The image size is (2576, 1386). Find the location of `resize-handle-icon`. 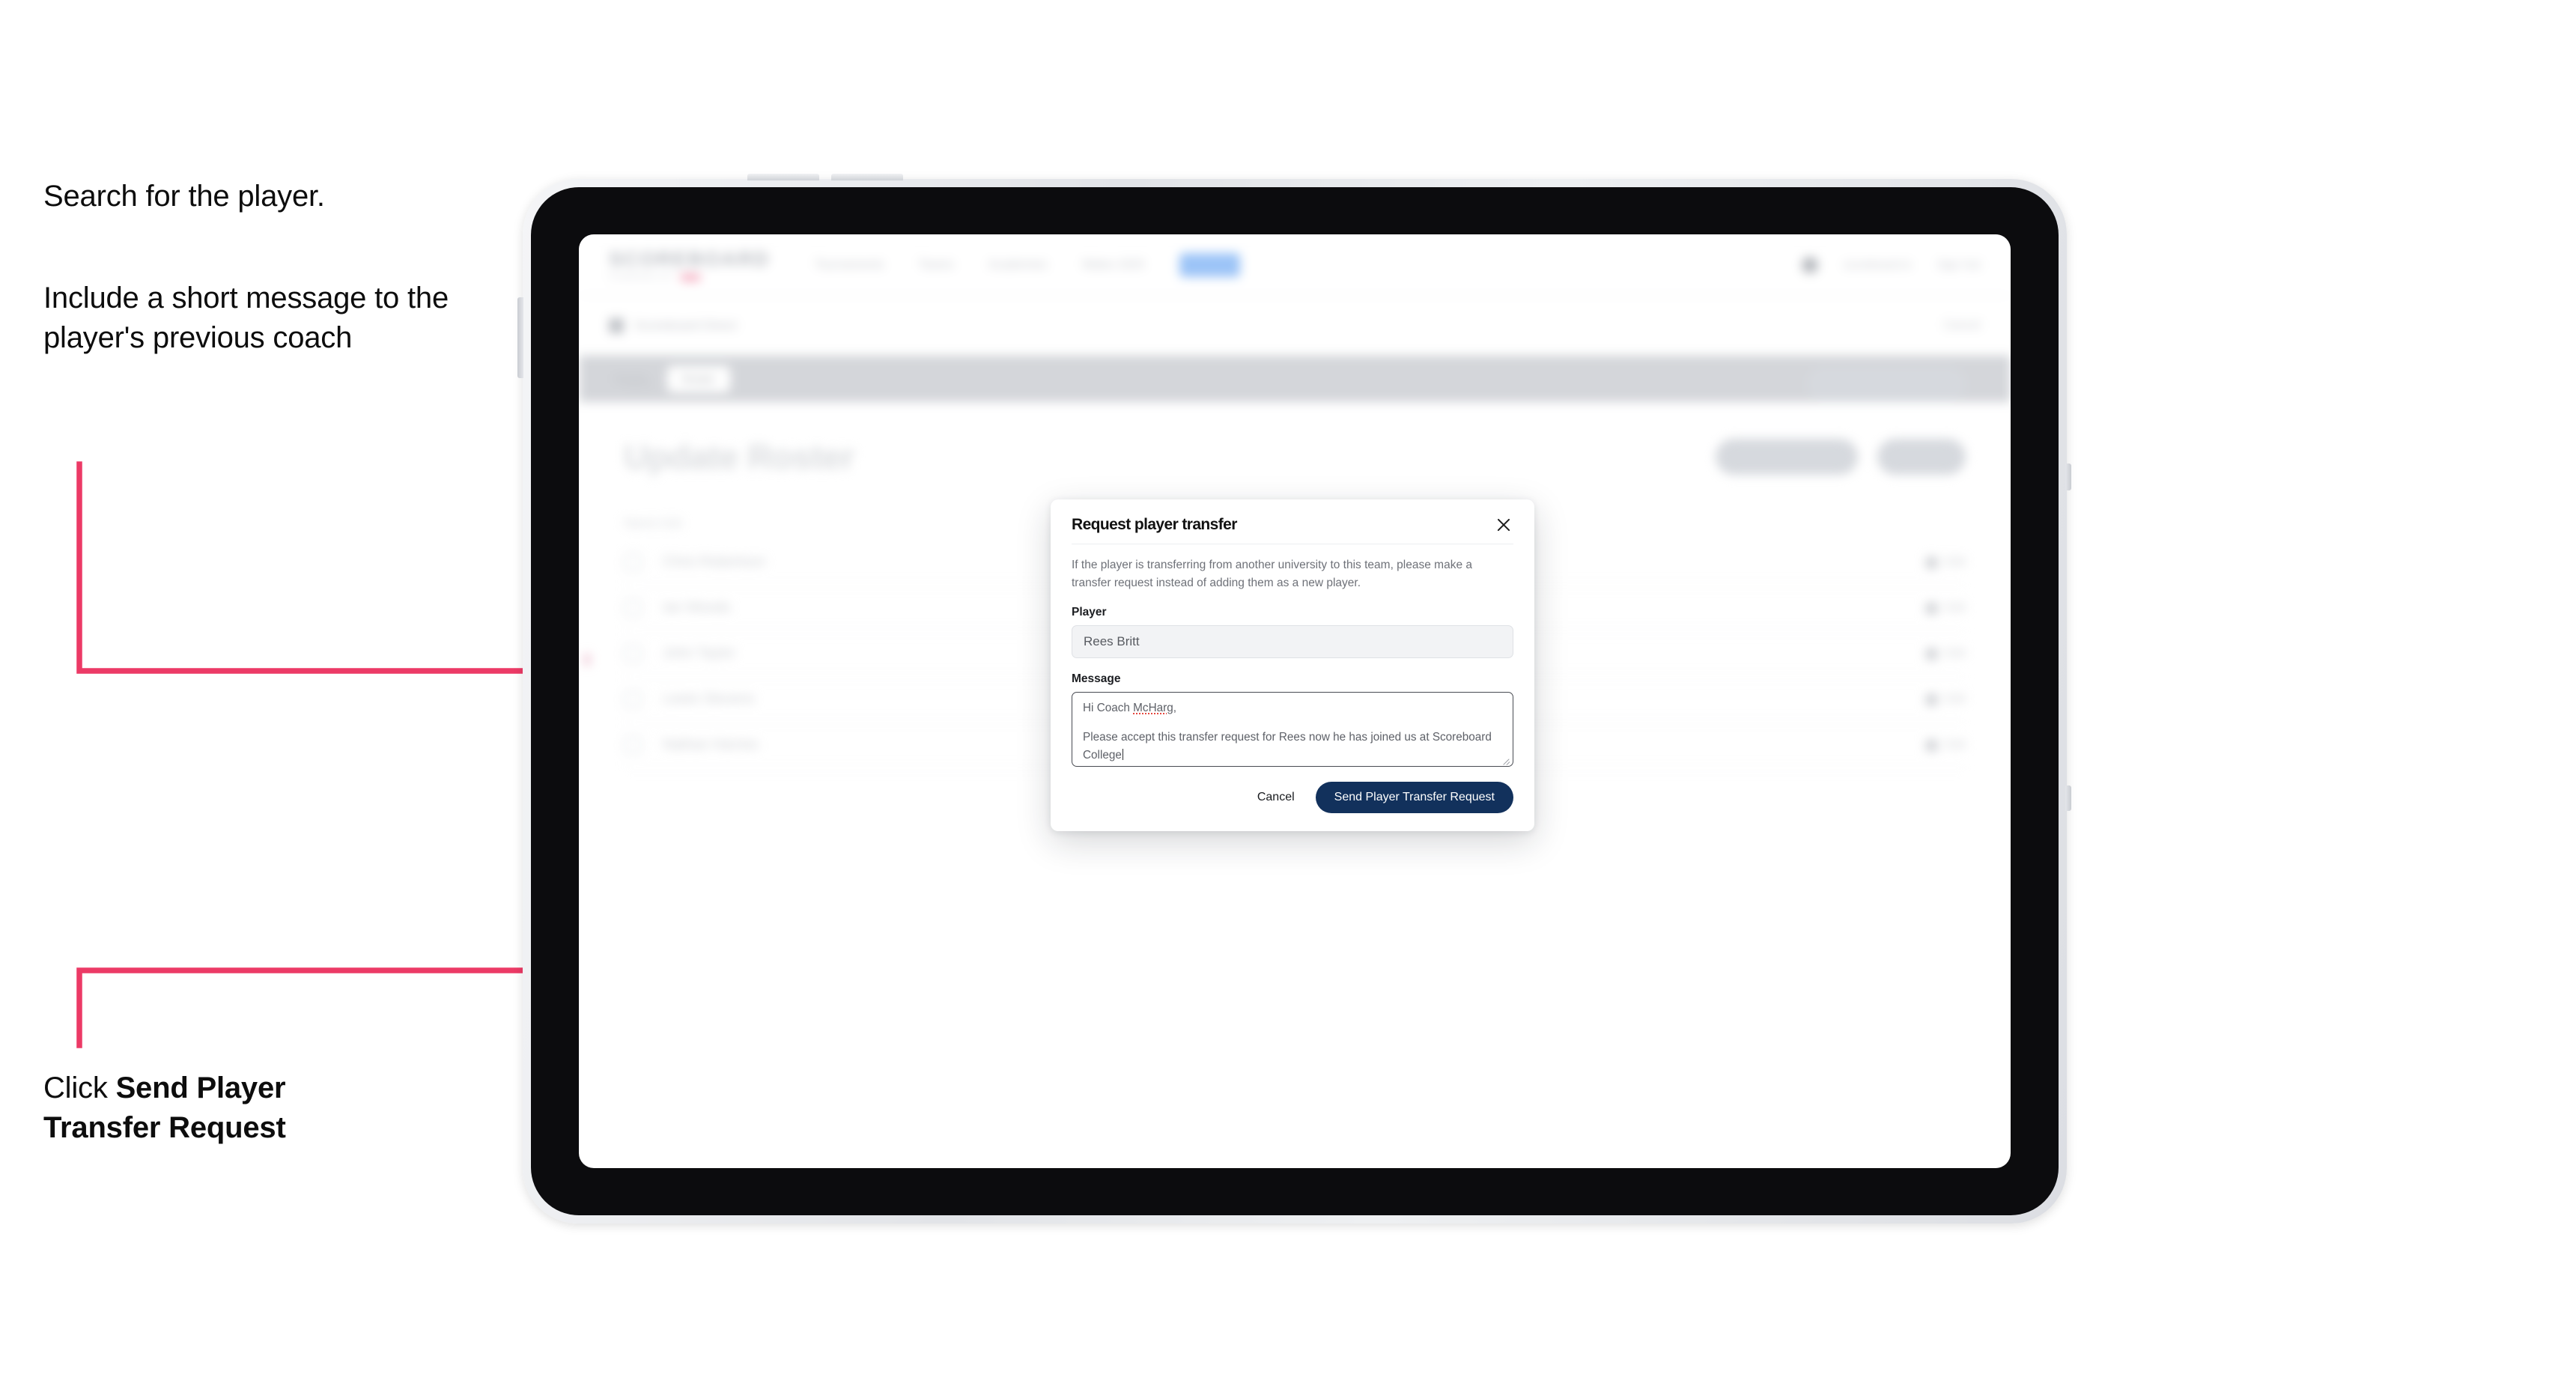

resize-handle-icon is located at coordinates (1505, 760).